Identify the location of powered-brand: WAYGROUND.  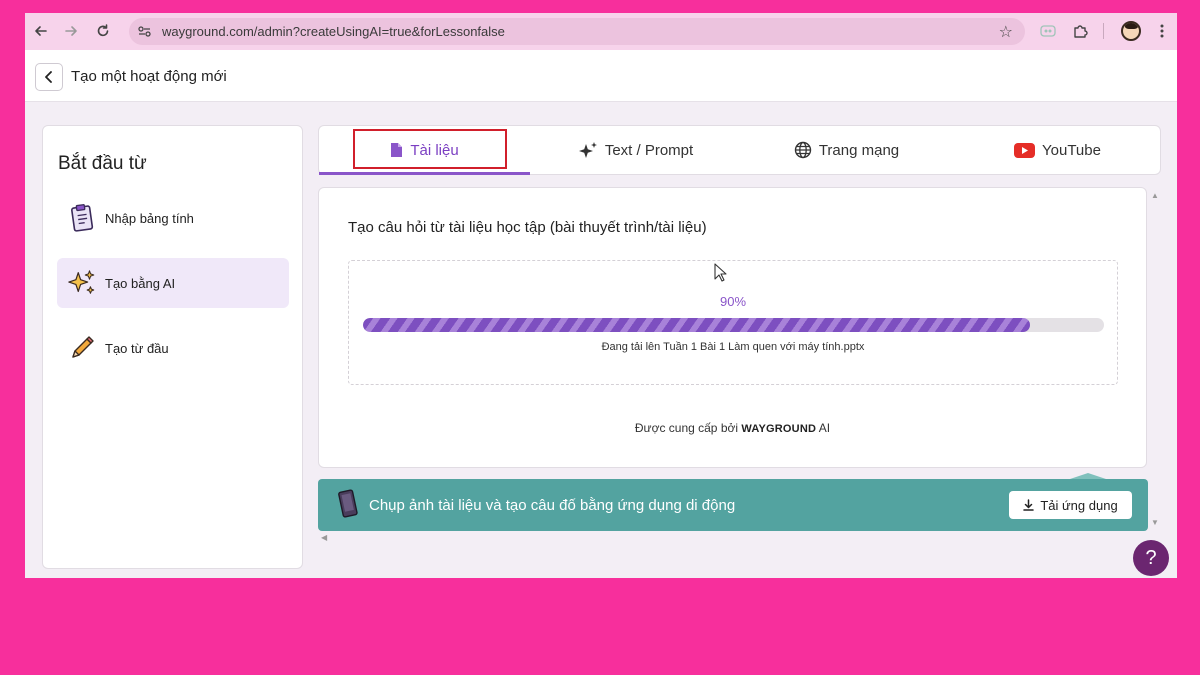
(779, 429).